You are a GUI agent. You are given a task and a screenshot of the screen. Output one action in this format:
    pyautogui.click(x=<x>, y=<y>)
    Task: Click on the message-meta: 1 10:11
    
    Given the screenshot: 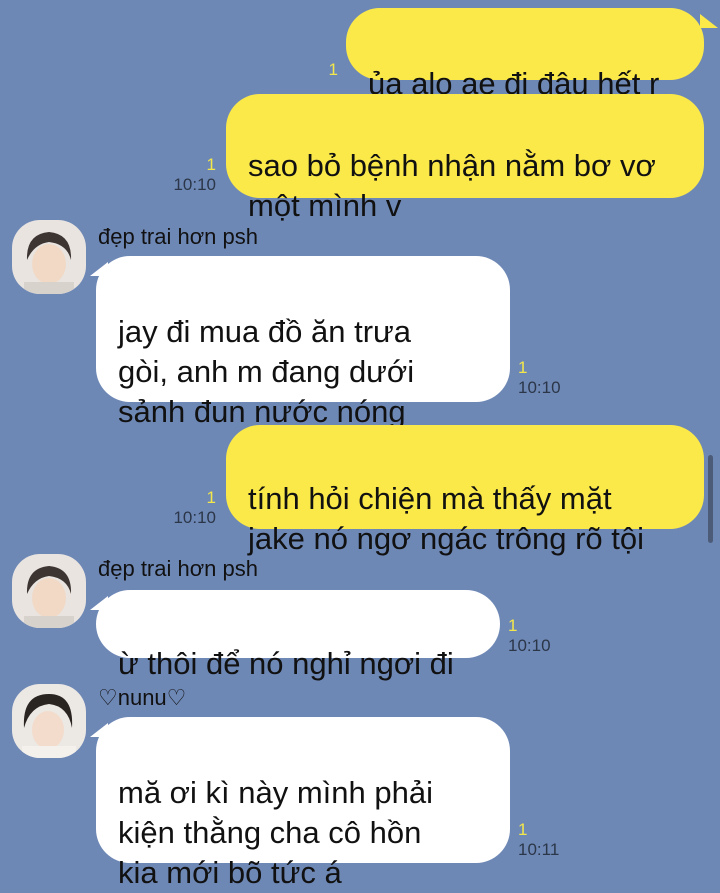 What is the action you would take?
    pyautogui.click(x=538, y=840)
    